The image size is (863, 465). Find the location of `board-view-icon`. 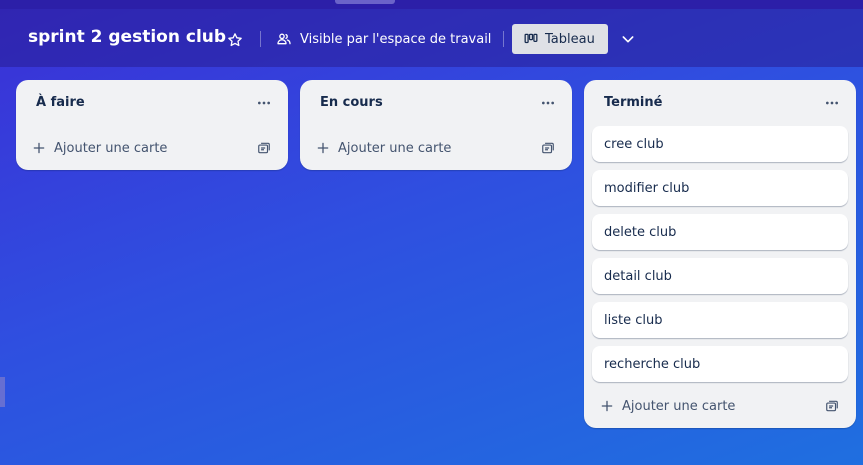

board-view-icon is located at coordinates (531, 38).